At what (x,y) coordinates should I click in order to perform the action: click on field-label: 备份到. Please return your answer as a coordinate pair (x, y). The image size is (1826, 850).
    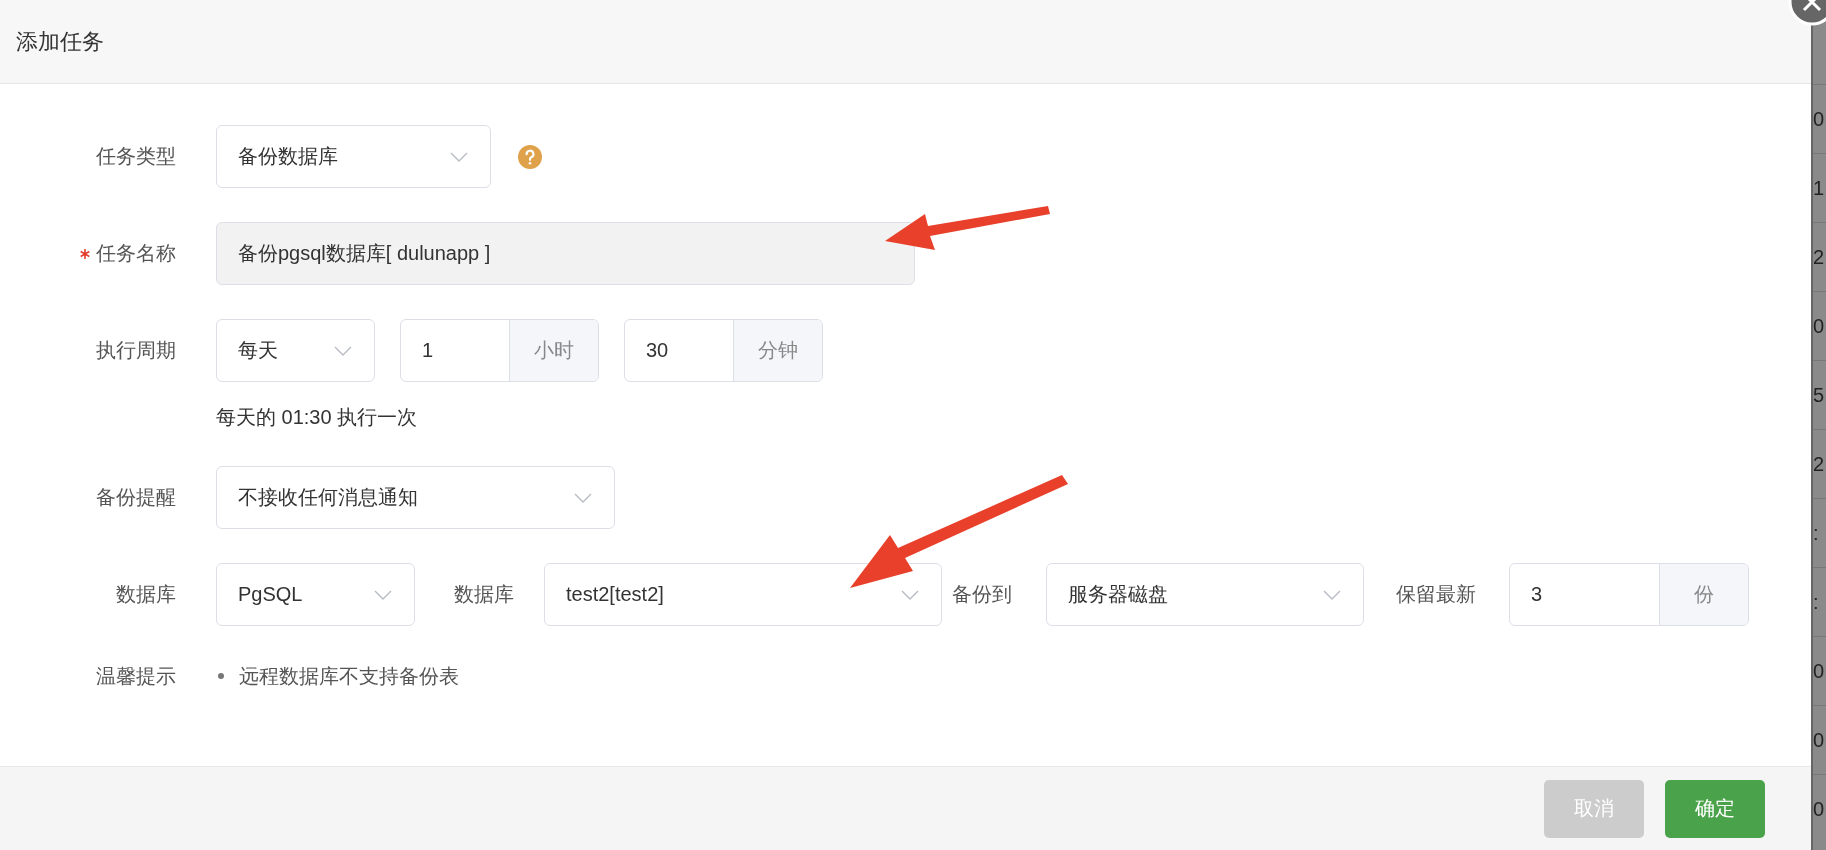
    Looking at the image, I should click on (982, 594).